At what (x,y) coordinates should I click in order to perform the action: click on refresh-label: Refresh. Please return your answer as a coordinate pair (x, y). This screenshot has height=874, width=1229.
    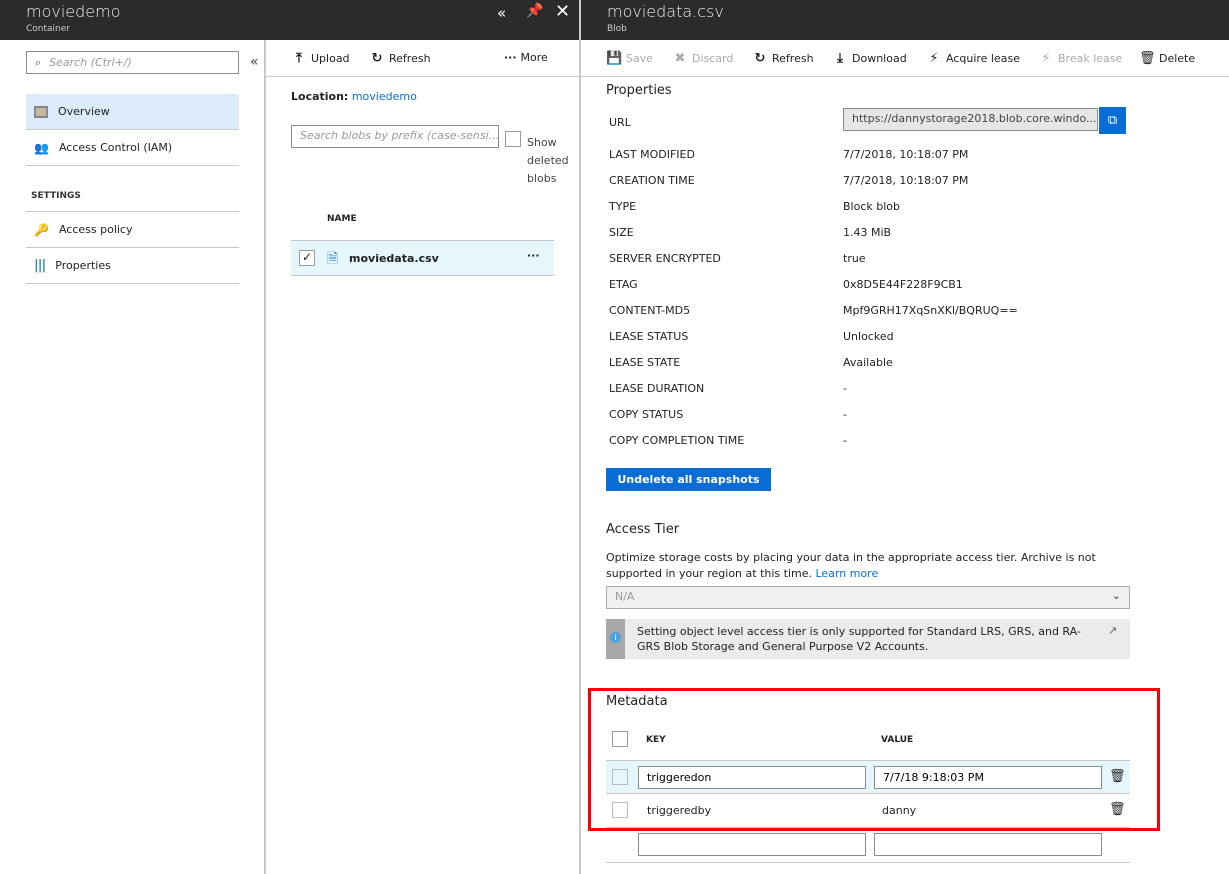
    Looking at the image, I should click on (793, 58).